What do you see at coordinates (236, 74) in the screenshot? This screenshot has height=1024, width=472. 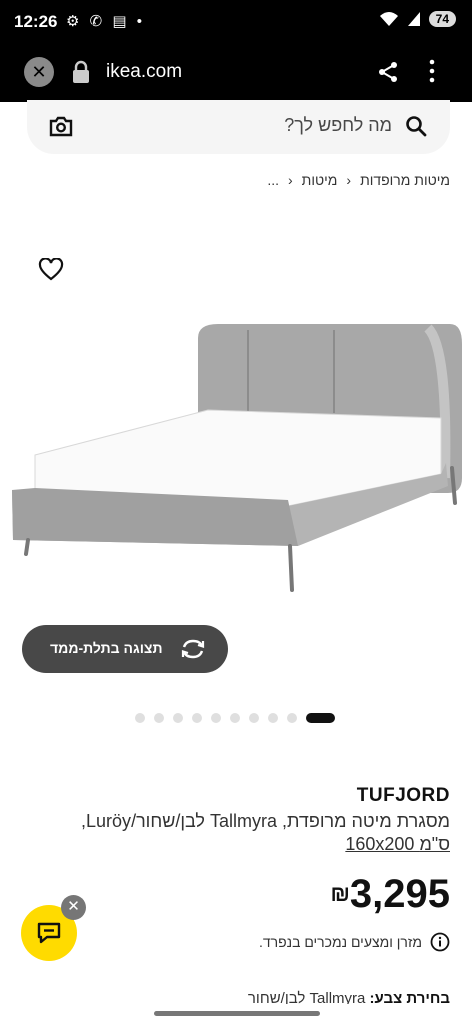 I see `browser-toolbar: ✕ ikea.com` at bounding box center [236, 74].